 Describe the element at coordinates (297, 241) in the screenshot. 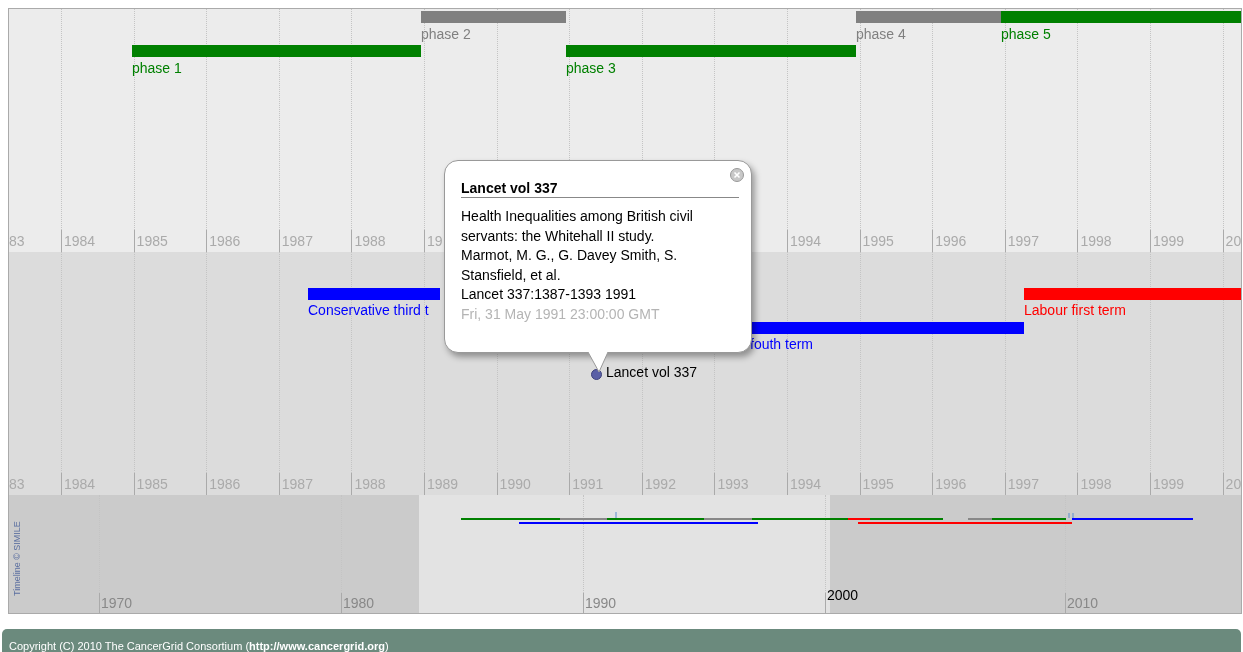

I see `year-label: 1987` at that location.